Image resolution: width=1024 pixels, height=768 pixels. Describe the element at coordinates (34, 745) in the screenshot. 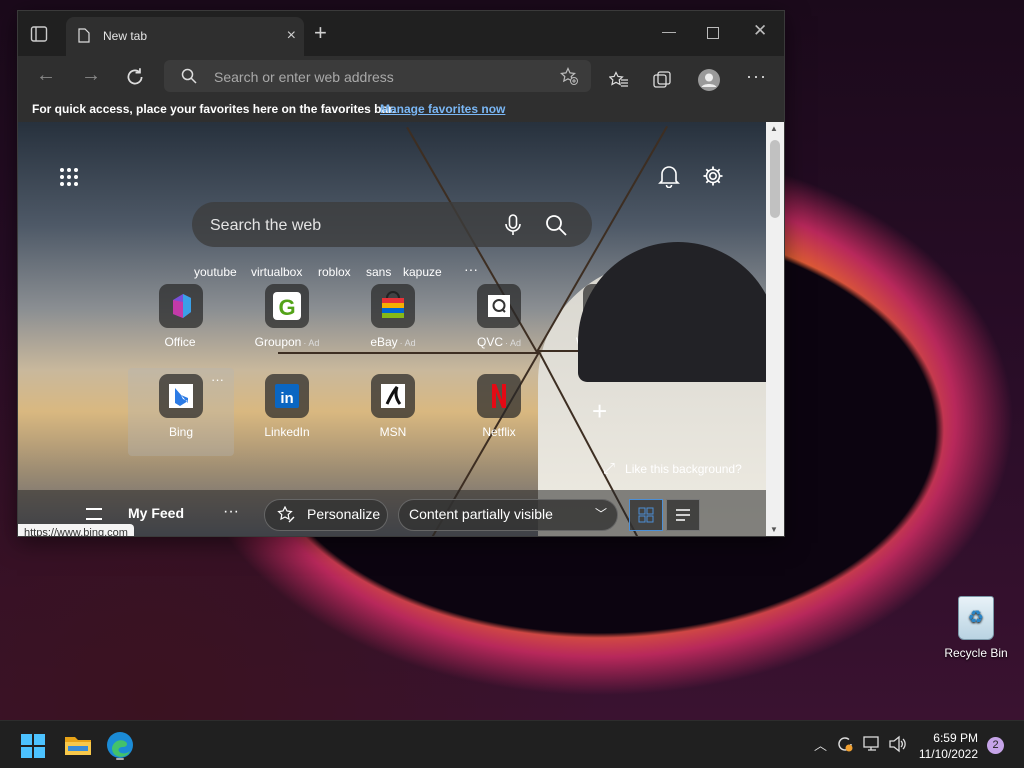

I see `start-button` at that location.